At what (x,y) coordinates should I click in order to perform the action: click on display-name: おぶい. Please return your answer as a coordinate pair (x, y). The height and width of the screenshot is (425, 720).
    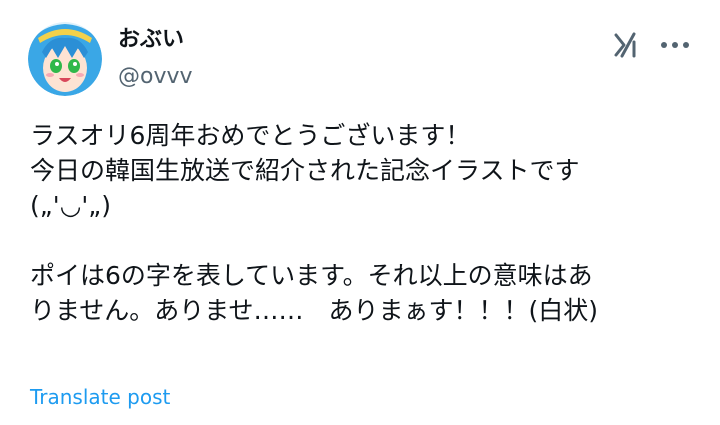
    Looking at the image, I should click on (151, 40).